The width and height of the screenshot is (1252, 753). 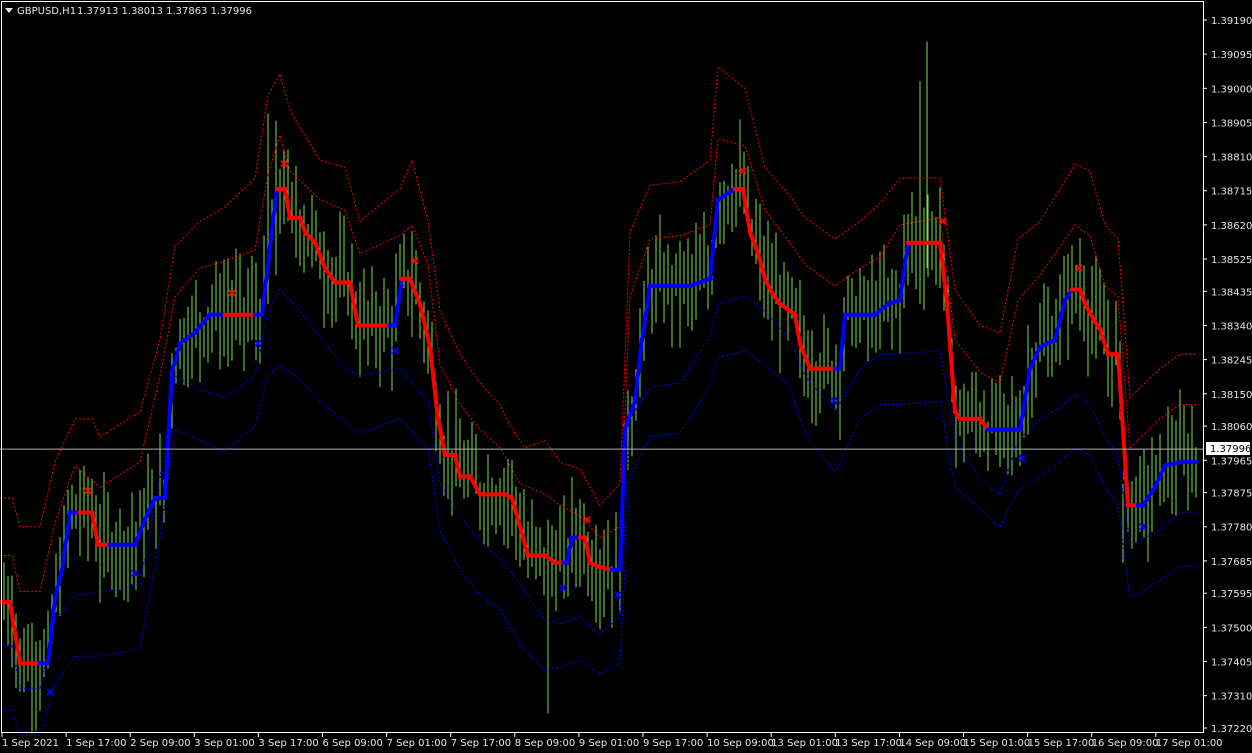 What do you see at coordinates (1231, 594) in the screenshot?
I see `y-tick-label: 1.37595` at bounding box center [1231, 594].